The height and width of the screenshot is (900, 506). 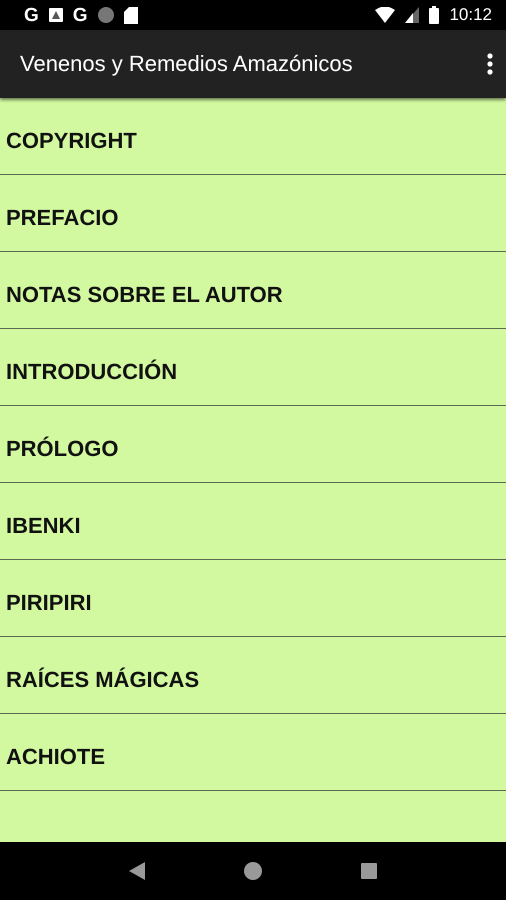 What do you see at coordinates (137, 871) in the screenshot?
I see `back-icon` at bounding box center [137, 871].